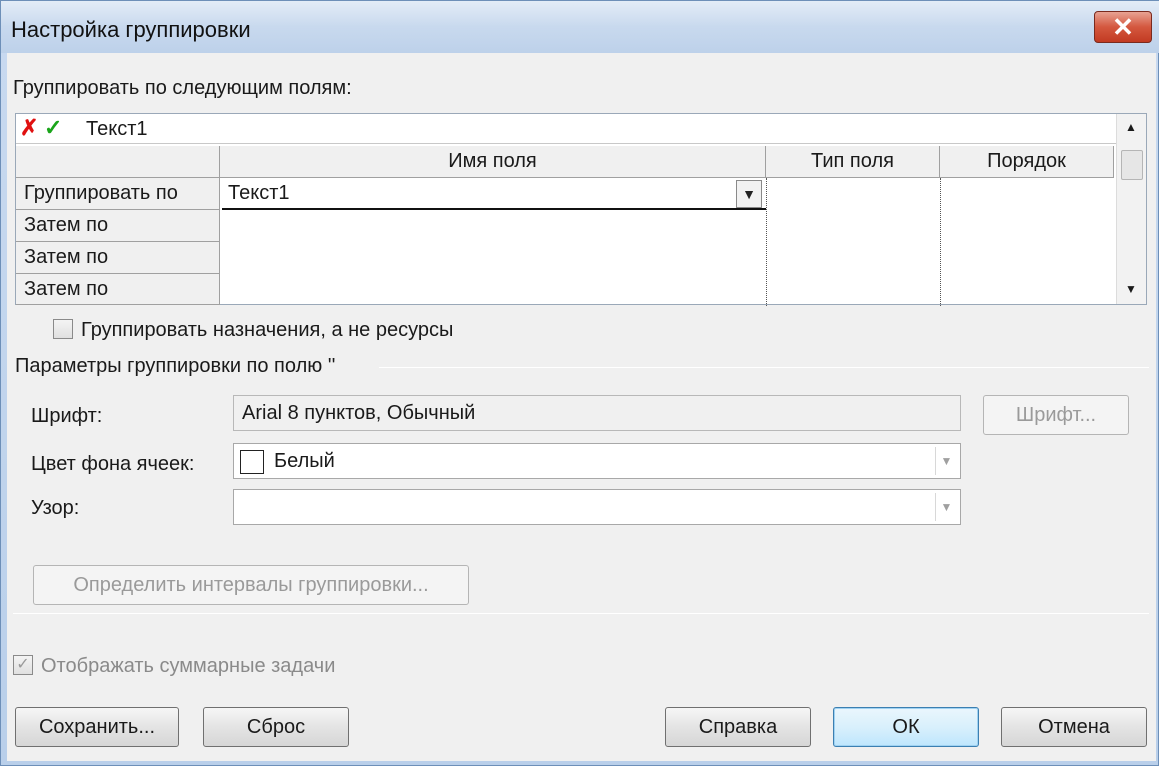 The image size is (1159, 766). Describe the element at coordinates (494, 194) in the screenshot. I see `field-name-cell-active: Текст1` at that location.